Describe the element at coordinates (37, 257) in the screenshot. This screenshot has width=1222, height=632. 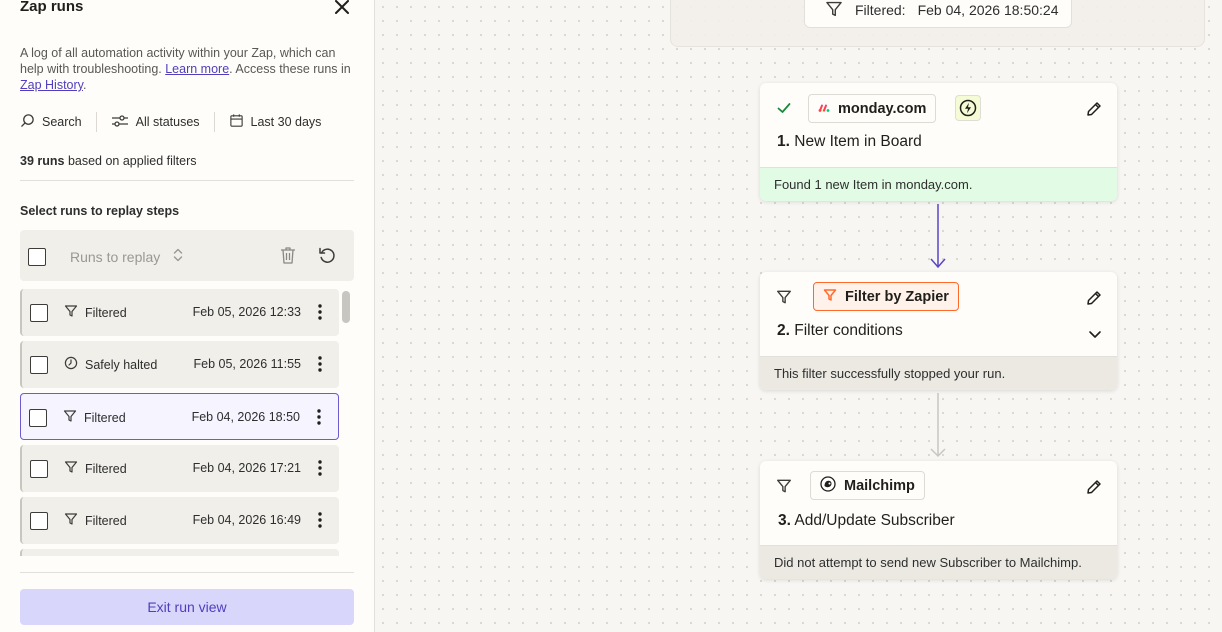
I see `select-all-checkbox` at that location.